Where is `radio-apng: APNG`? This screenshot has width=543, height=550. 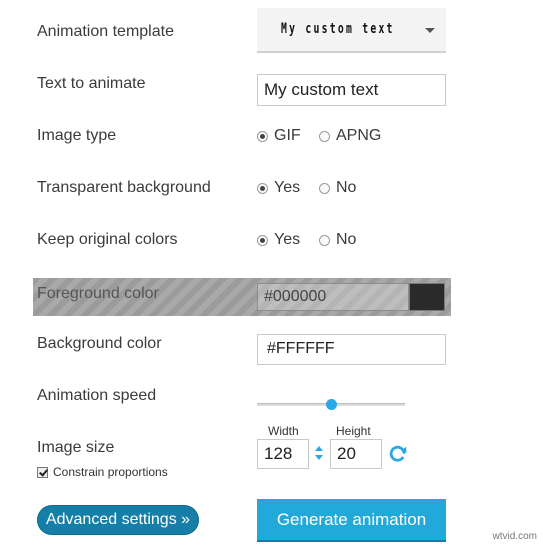
radio-apng: APNG is located at coordinates (350, 136).